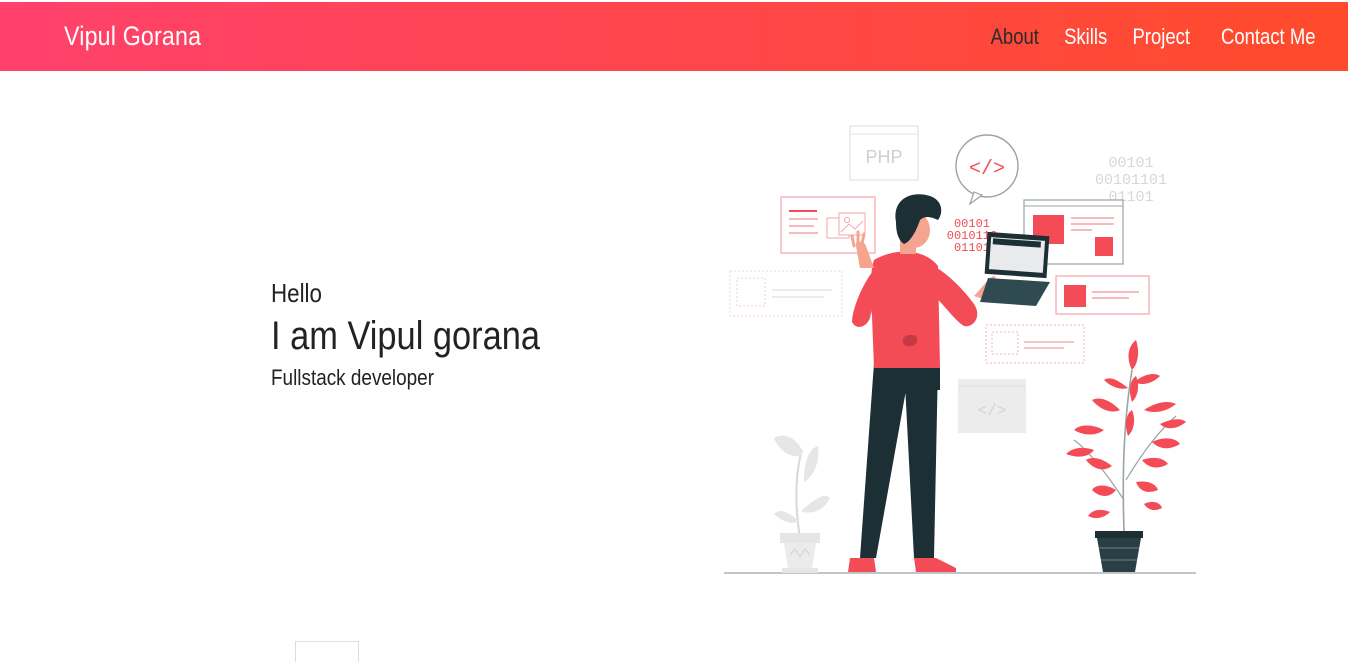  I want to click on nav-link-project: Project, so click(1161, 37).